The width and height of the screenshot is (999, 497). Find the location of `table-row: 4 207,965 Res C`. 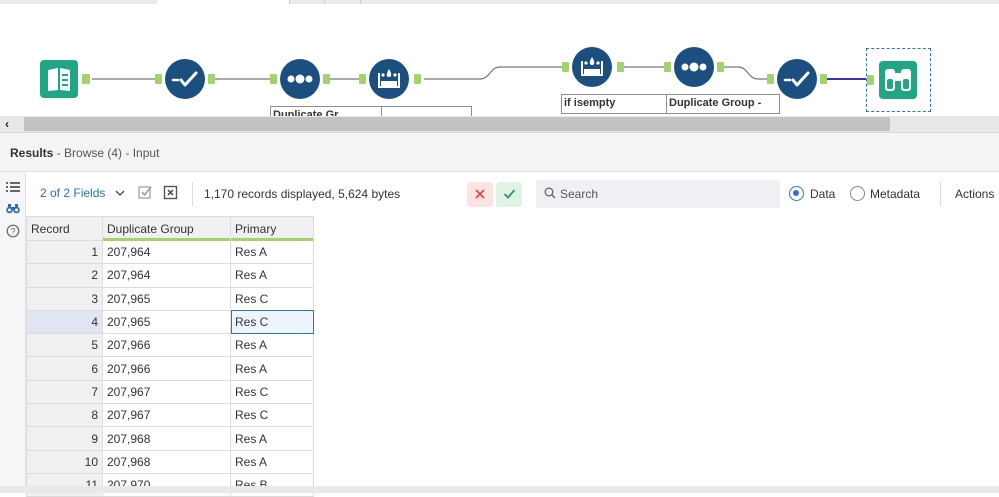

table-row: 4 207,965 Res C is located at coordinates (170, 322).